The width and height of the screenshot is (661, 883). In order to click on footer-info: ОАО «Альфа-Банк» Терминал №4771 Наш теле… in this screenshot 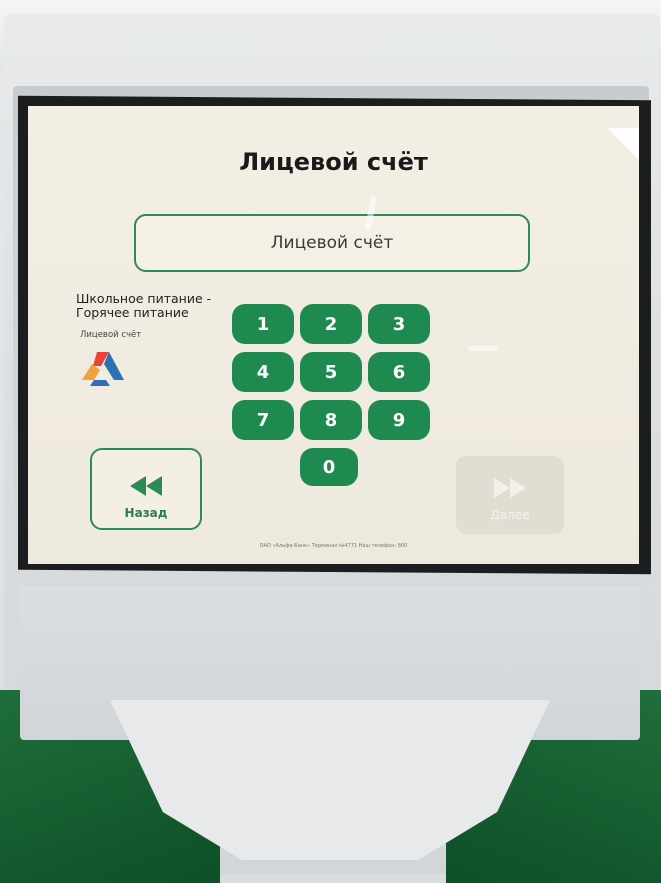, I will do `click(333, 546)`.